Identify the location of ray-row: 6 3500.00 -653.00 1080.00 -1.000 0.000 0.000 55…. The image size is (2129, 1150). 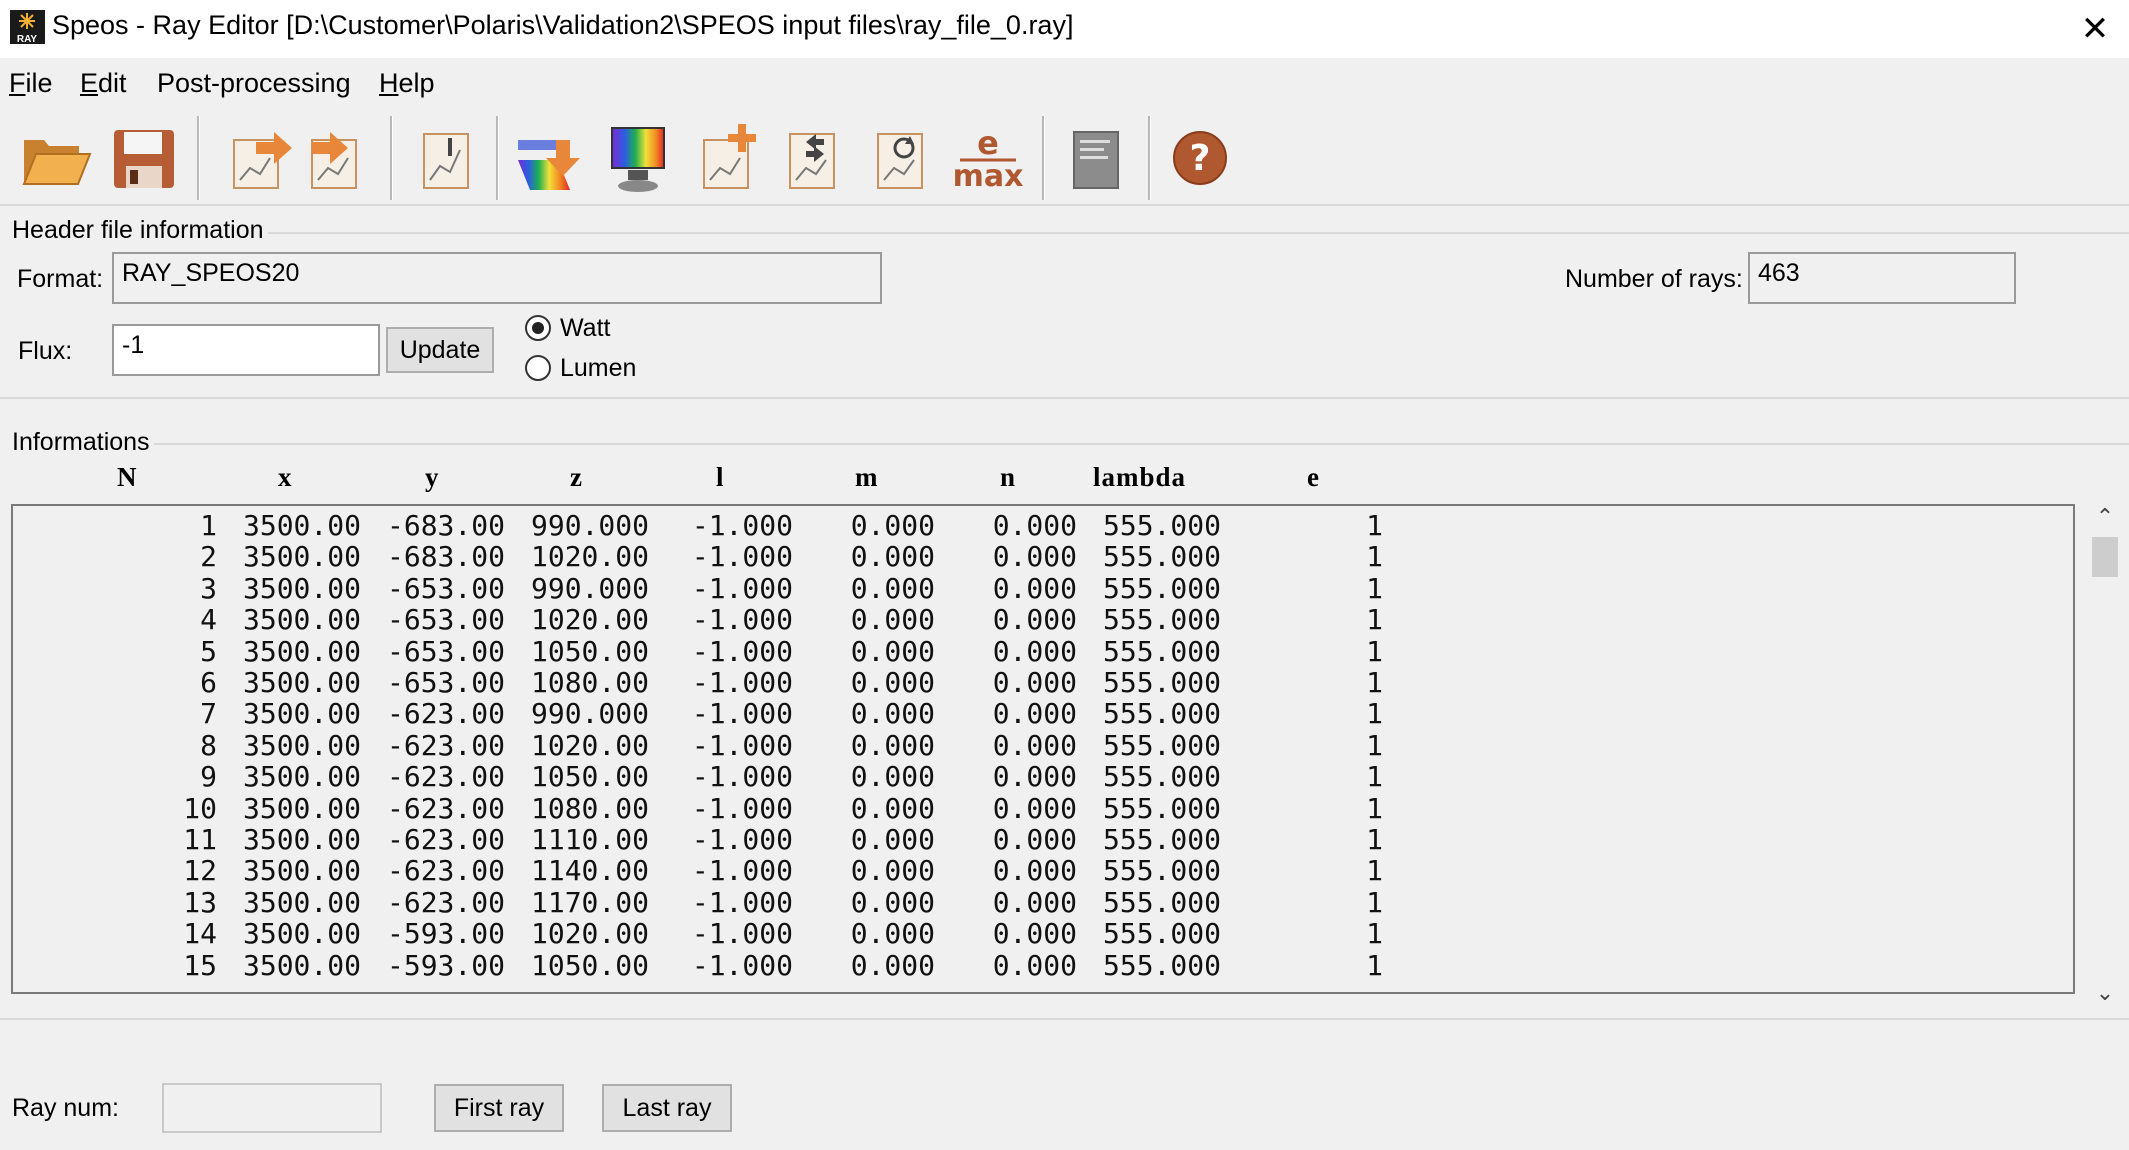
(713, 682).